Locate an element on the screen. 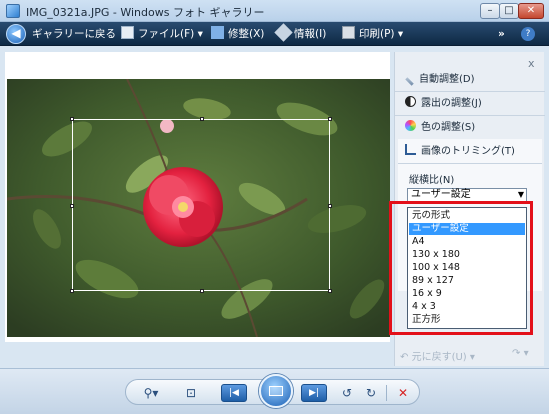 This screenshot has height=414, width=549. auto-adjust-button: 自動調整(D) is located at coordinates (440, 80).